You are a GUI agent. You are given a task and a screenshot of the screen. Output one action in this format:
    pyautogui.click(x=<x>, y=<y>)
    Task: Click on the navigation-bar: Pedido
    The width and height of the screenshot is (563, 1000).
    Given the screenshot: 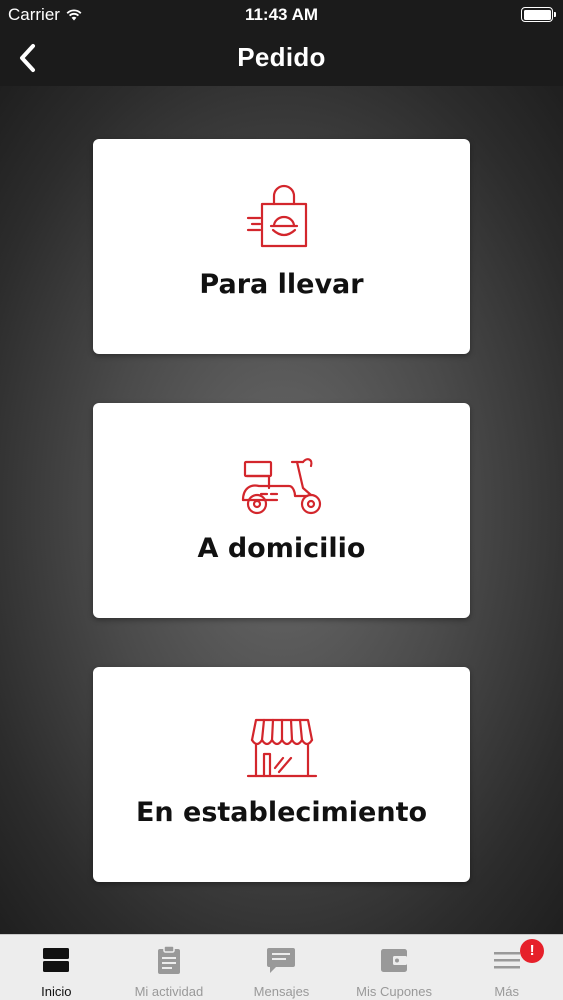 What is the action you would take?
    pyautogui.click(x=281, y=58)
    